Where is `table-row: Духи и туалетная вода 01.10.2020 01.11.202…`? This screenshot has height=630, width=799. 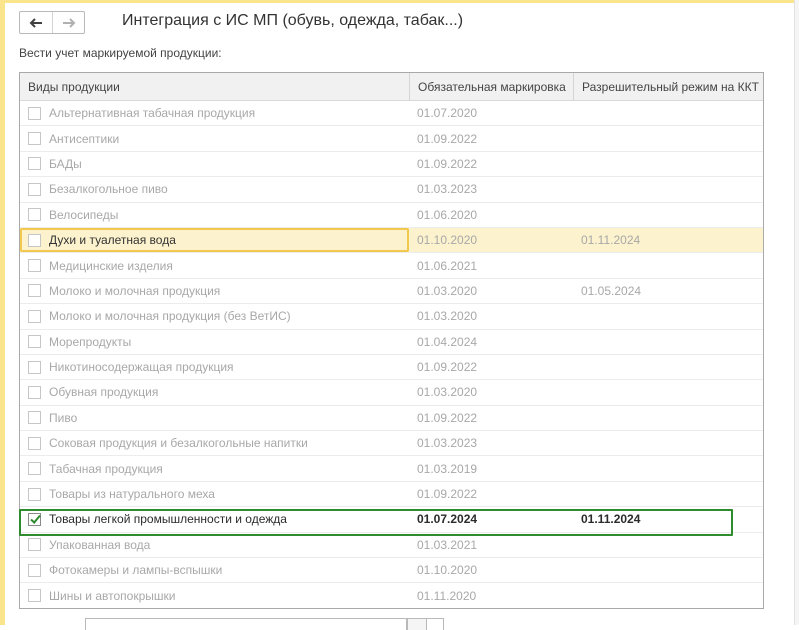
table-row: Духи и туалетная вода 01.10.2020 01.11.202… is located at coordinates (391, 240).